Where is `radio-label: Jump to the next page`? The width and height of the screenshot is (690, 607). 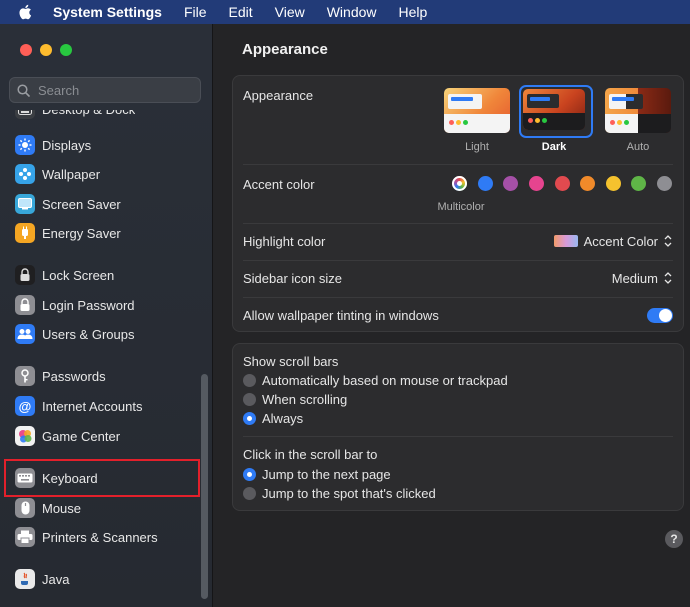 radio-label: Jump to the next page is located at coordinates (326, 474).